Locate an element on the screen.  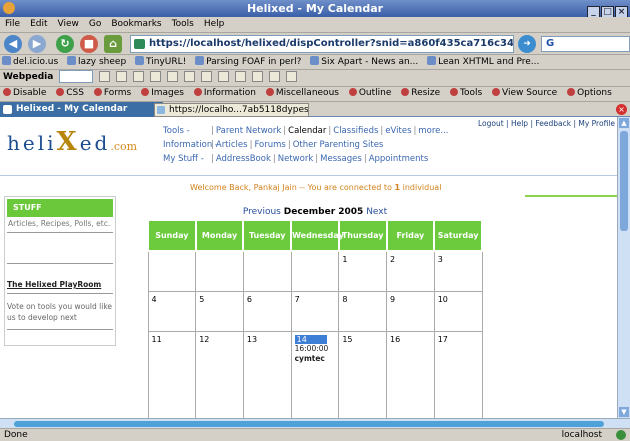
toolbar-search-field is located at coordinates (76, 76).